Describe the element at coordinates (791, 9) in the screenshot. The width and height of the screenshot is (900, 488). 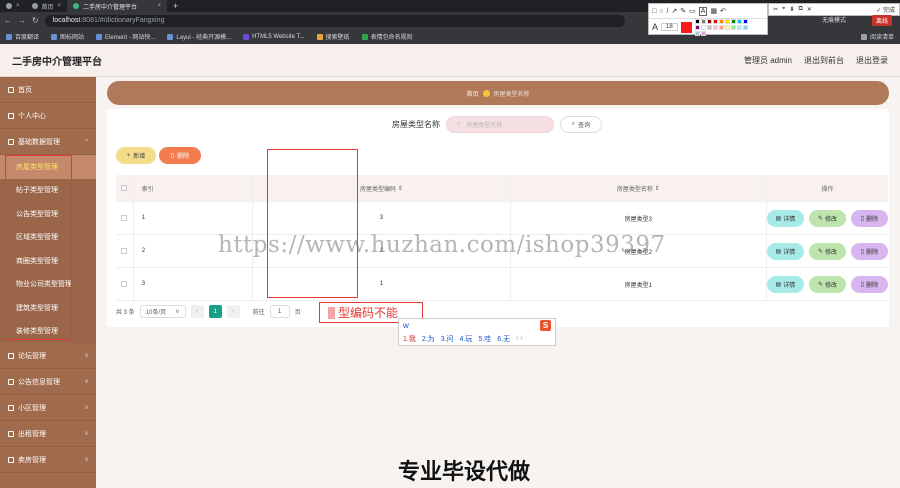
I see `save-icon: ⬇` at that location.